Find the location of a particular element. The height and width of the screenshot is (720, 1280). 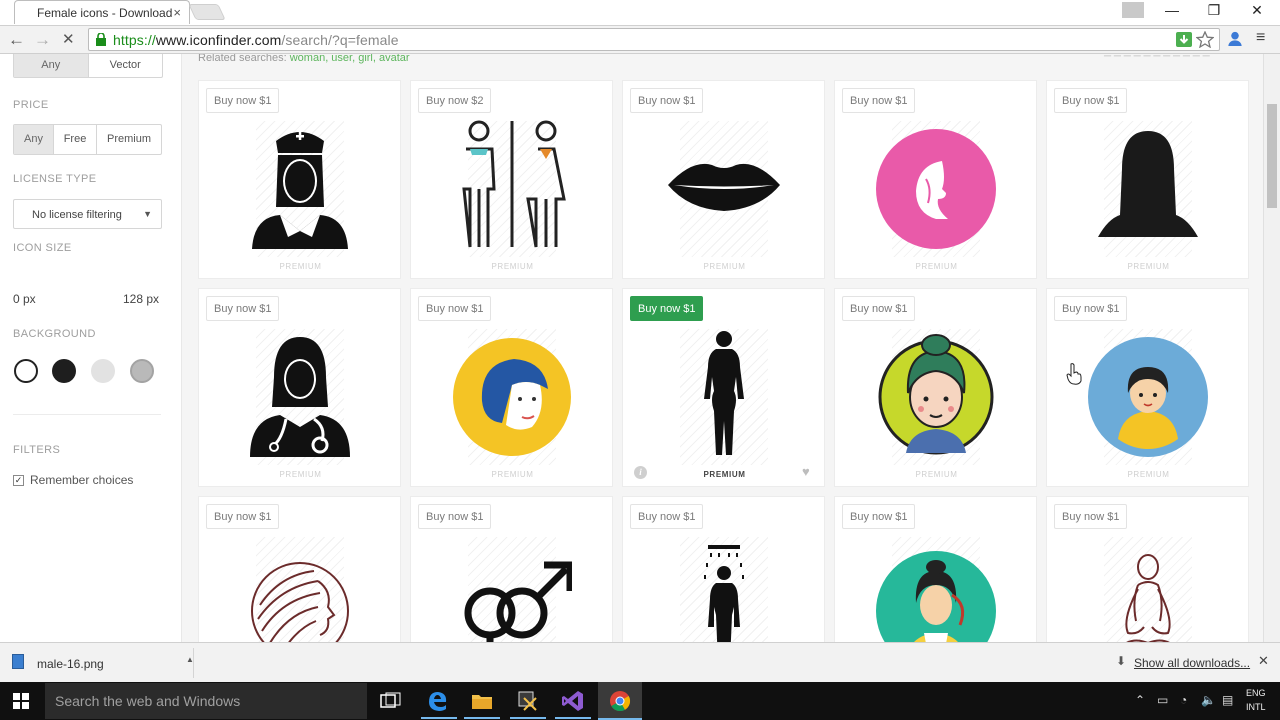

scrollbar-thumb is located at coordinates (1272, 156).